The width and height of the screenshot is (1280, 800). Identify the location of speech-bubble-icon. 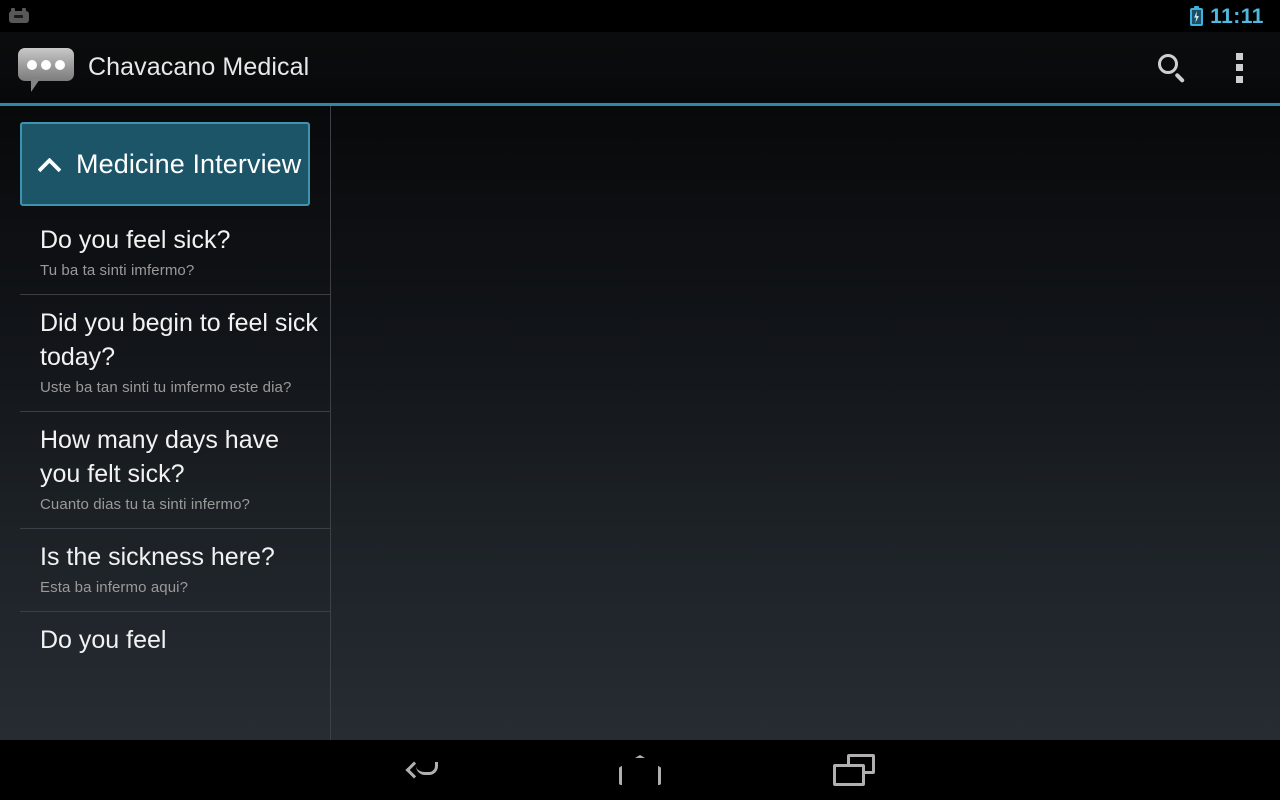
(46, 69).